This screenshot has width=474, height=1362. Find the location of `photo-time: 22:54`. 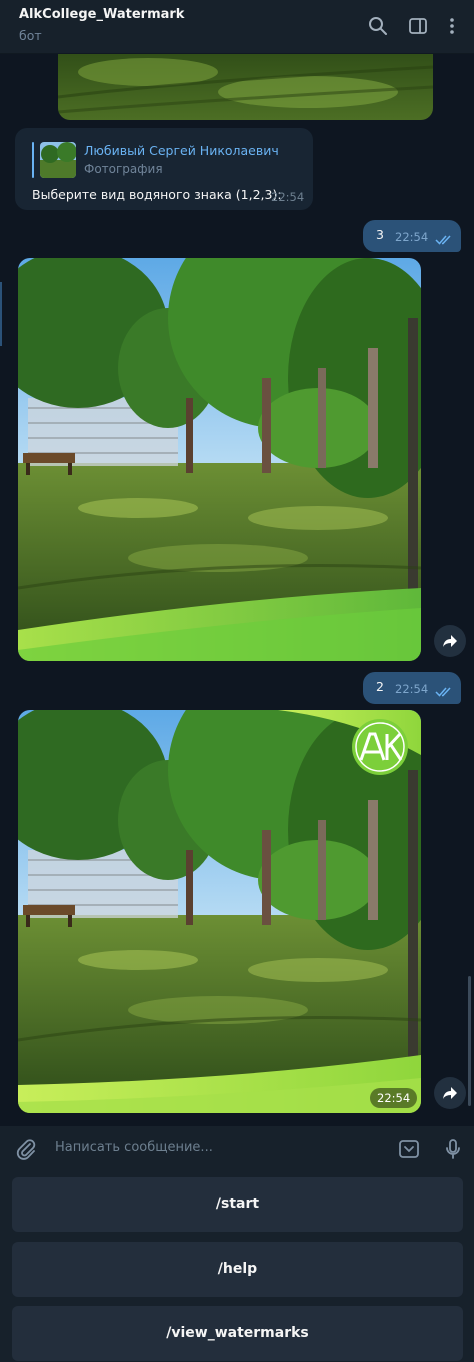

photo-time: 22:54 is located at coordinates (394, 1098).